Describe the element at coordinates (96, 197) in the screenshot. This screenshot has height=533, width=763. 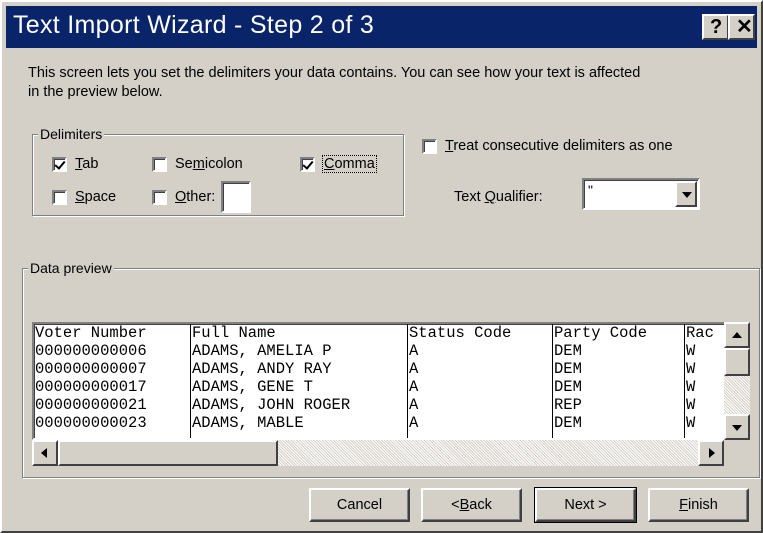
I see `space-label: Space` at that location.